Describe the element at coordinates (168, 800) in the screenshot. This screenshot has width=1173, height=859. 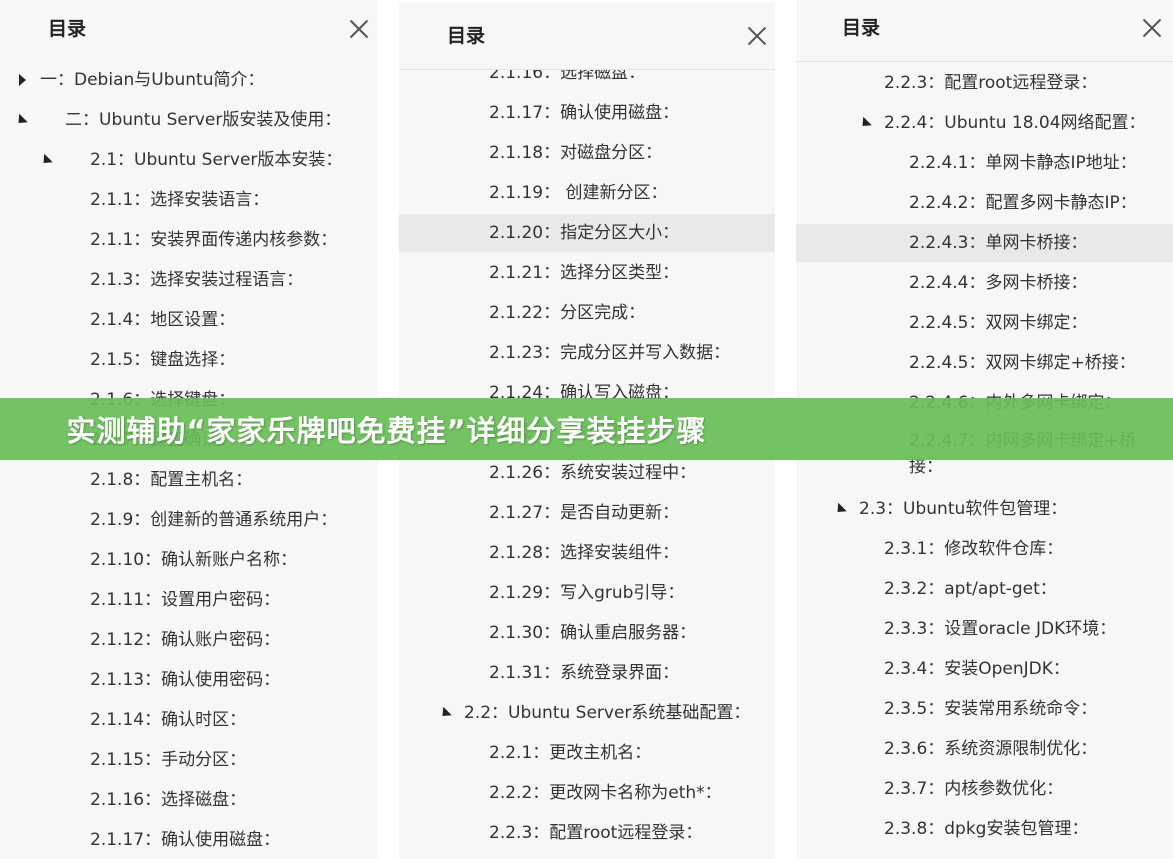
I see `toc-item-label: 2.1.16：选择磁盘：` at that location.